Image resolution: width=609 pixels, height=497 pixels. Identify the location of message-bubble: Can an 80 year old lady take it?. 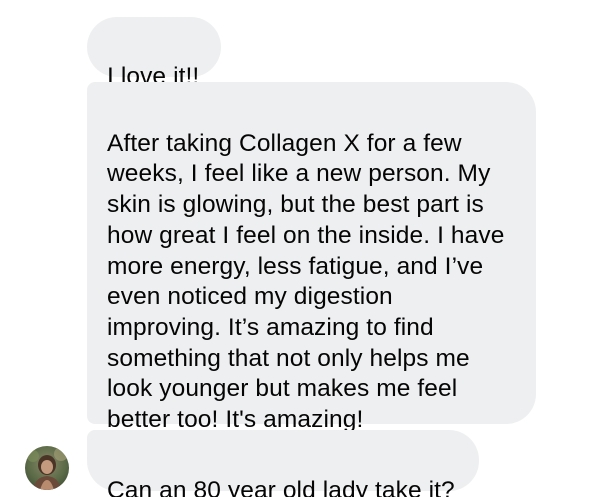
(283, 463).